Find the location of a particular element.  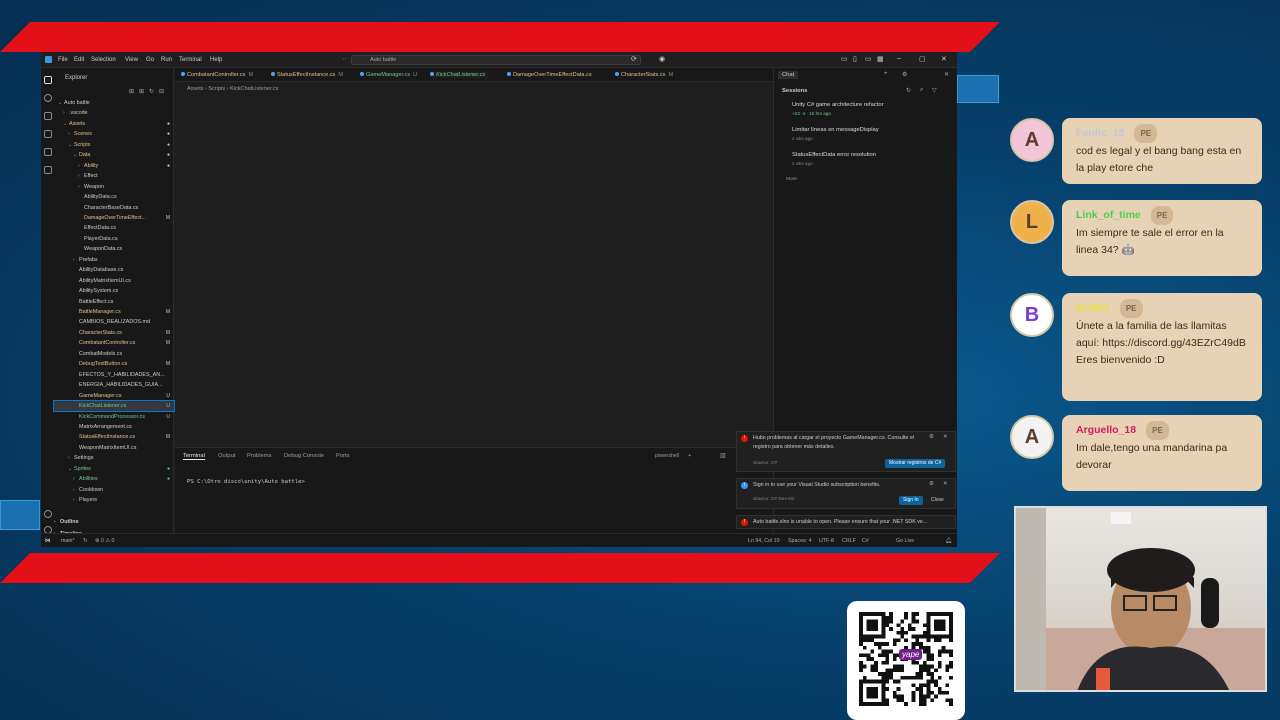

terminal-prompt: PS C:\Otro disco\unity\Auto battle> is located at coordinates (246, 482).